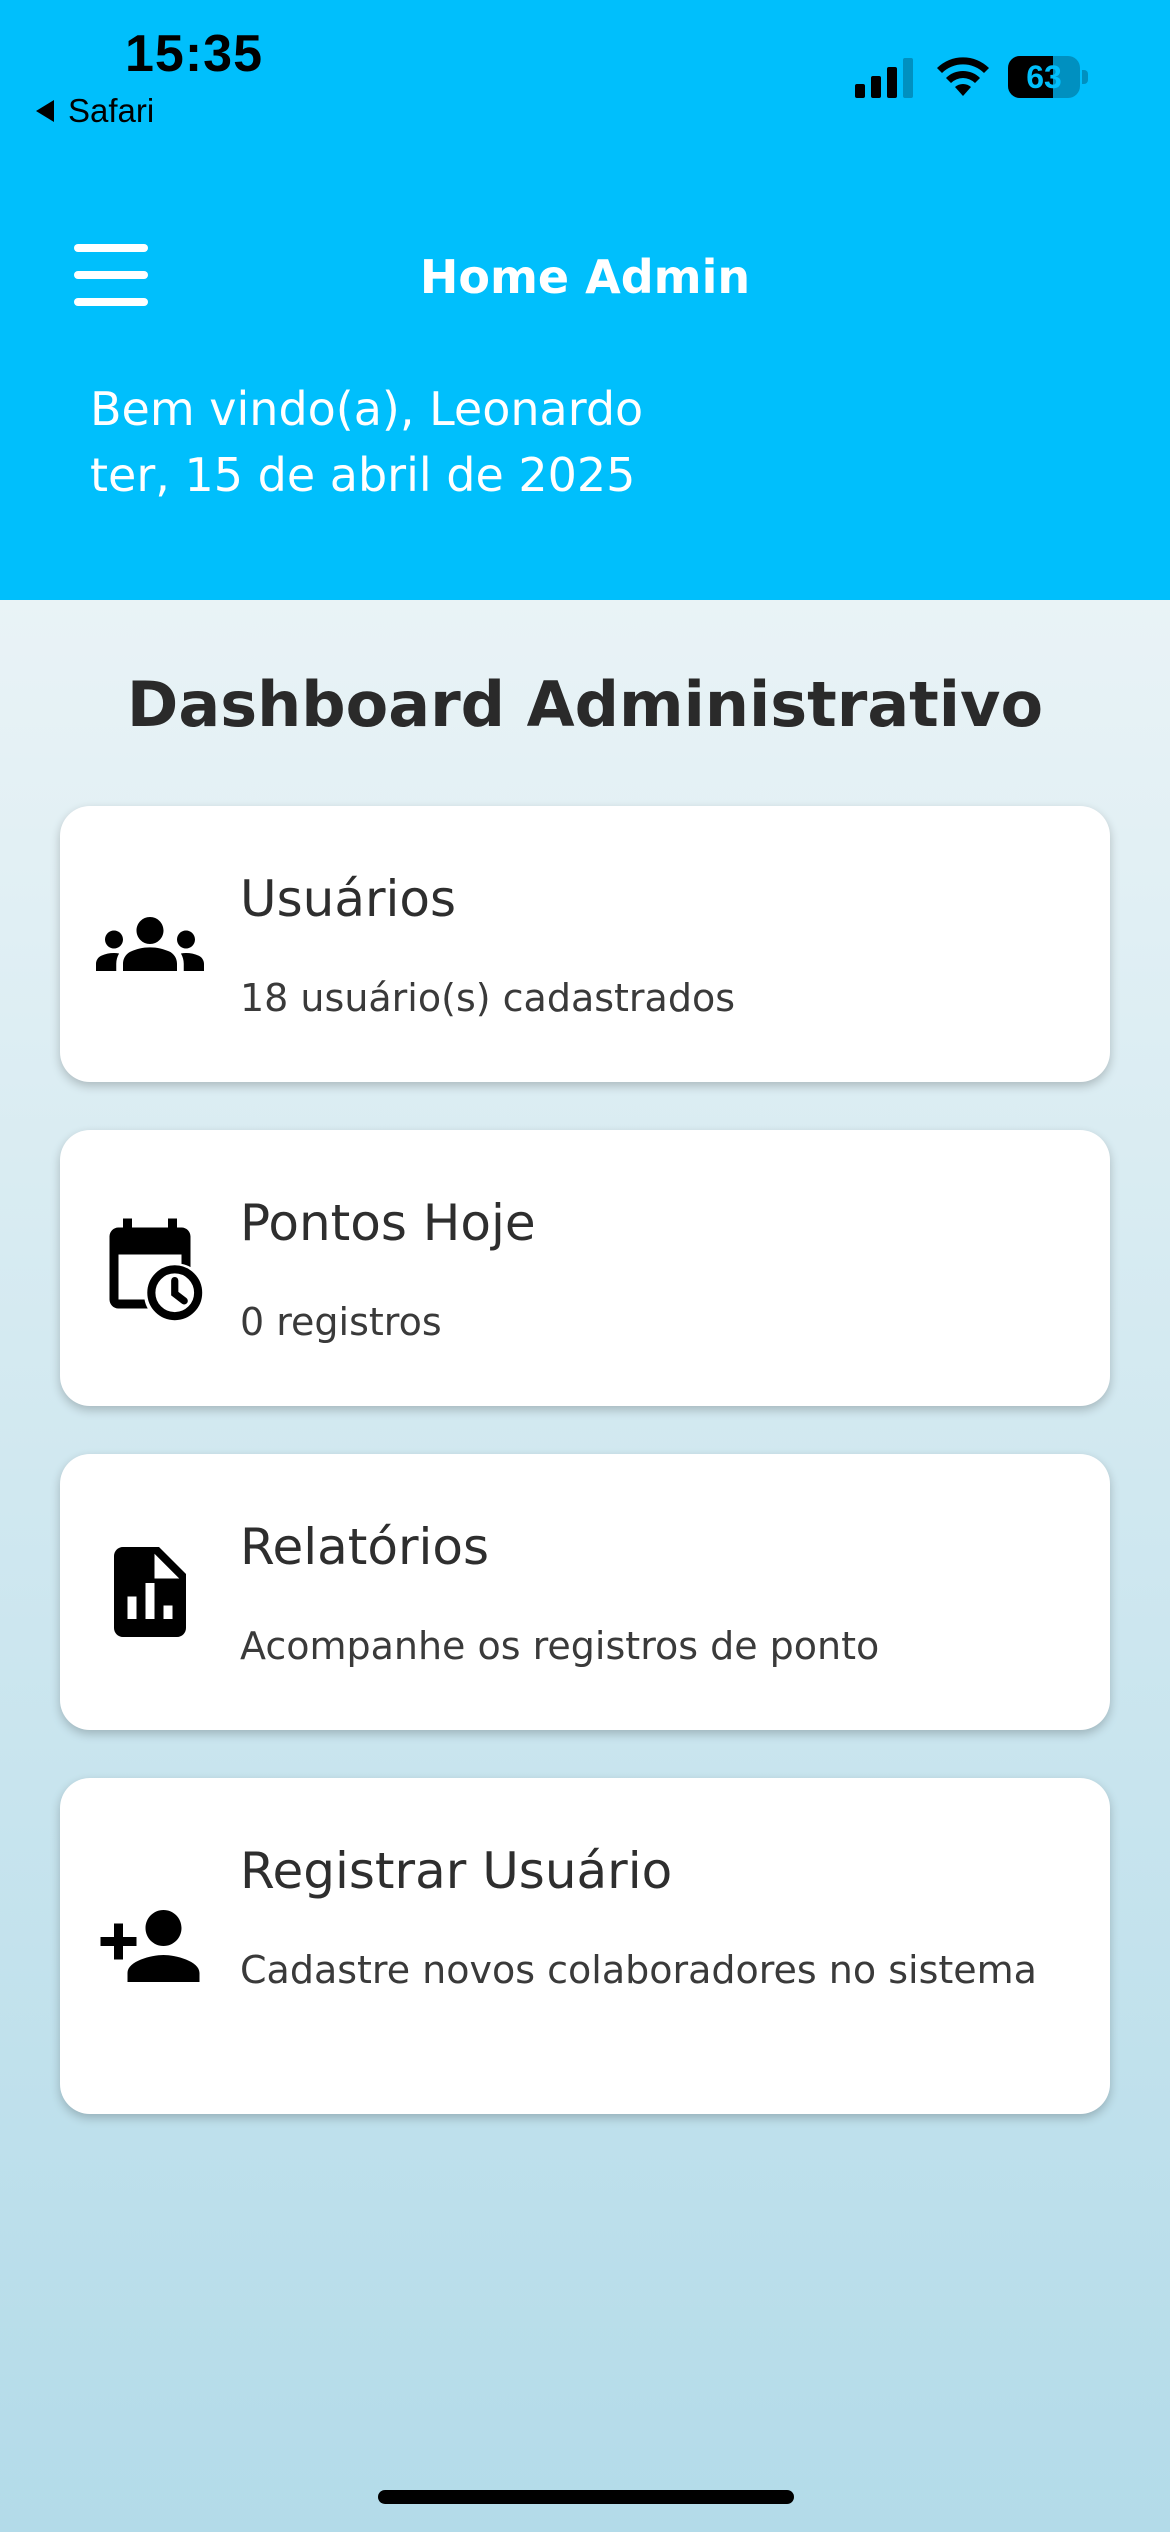 The width and height of the screenshot is (1170, 2532). What do you see at coordinates (884, 78) in the screenshot?
I see `cellular-signal-icon` at bounding box center [884, 78].